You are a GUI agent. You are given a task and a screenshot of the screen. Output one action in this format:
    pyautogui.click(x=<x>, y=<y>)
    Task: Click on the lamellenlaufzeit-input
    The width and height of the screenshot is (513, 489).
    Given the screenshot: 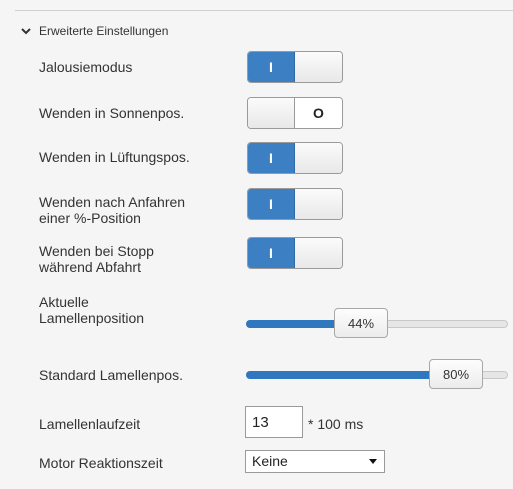 What is the action you would take?
    pyautogui.click(x=274, y=422)
    